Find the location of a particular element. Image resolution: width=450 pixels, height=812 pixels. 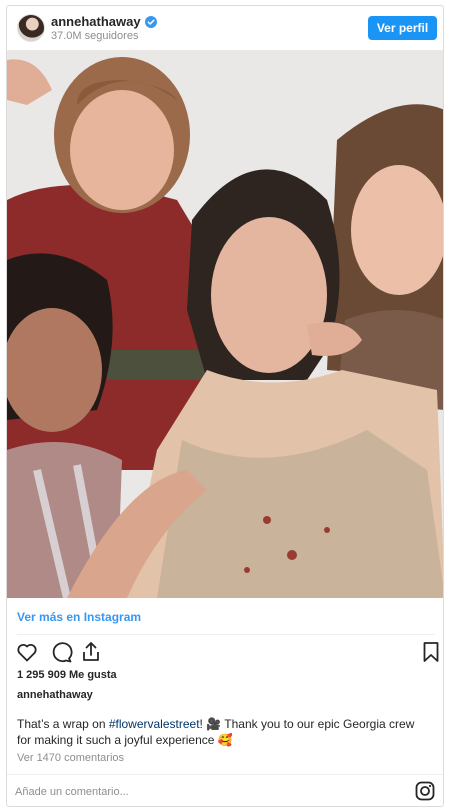

hashtag-link: #flowervalestreet is located at coordinates (154, 724).